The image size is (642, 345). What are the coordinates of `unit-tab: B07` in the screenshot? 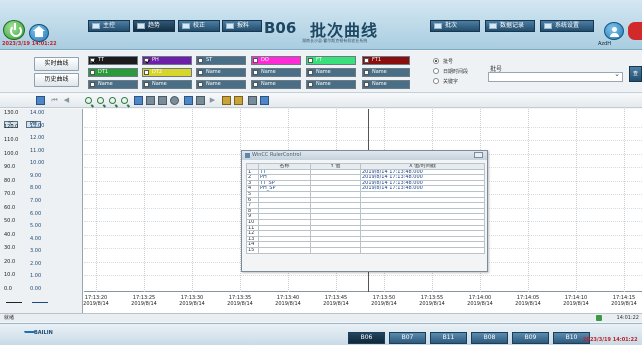 It's located at (407, 338).